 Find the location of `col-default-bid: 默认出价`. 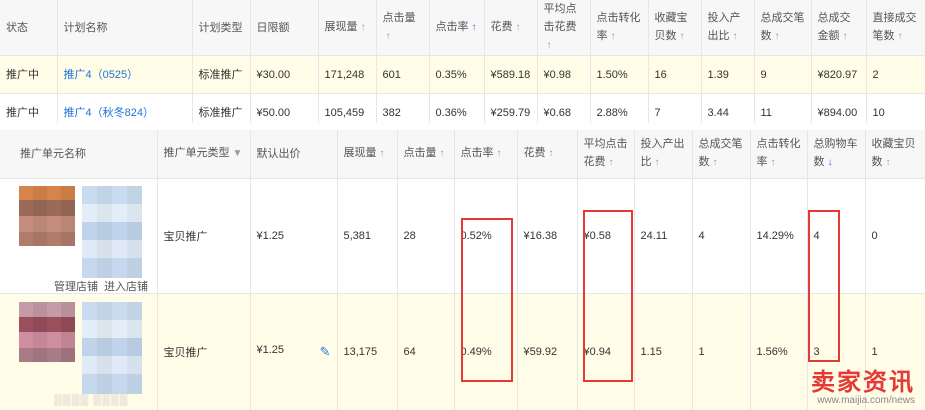

col-default-bid: 默认出价 is located at coordinates (294, 154).